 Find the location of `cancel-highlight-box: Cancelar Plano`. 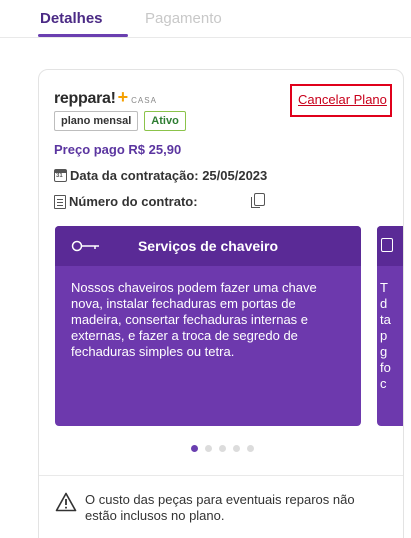

cancel-highlight-box: Cancelar Plano is located at coordinates (341, 100).